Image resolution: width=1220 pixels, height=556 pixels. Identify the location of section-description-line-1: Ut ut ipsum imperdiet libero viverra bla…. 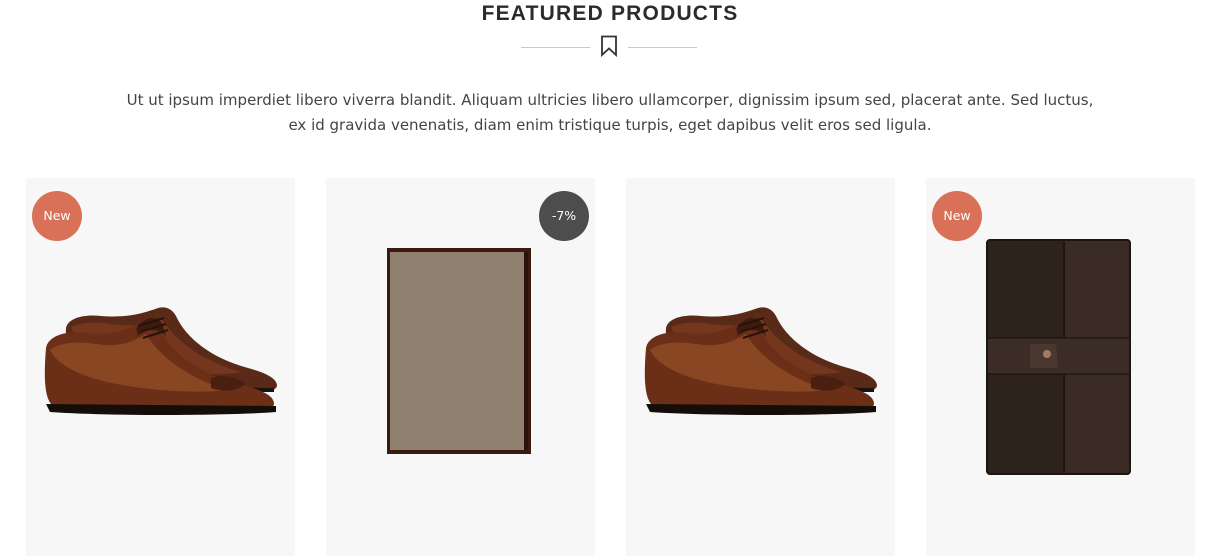
(610, 100).